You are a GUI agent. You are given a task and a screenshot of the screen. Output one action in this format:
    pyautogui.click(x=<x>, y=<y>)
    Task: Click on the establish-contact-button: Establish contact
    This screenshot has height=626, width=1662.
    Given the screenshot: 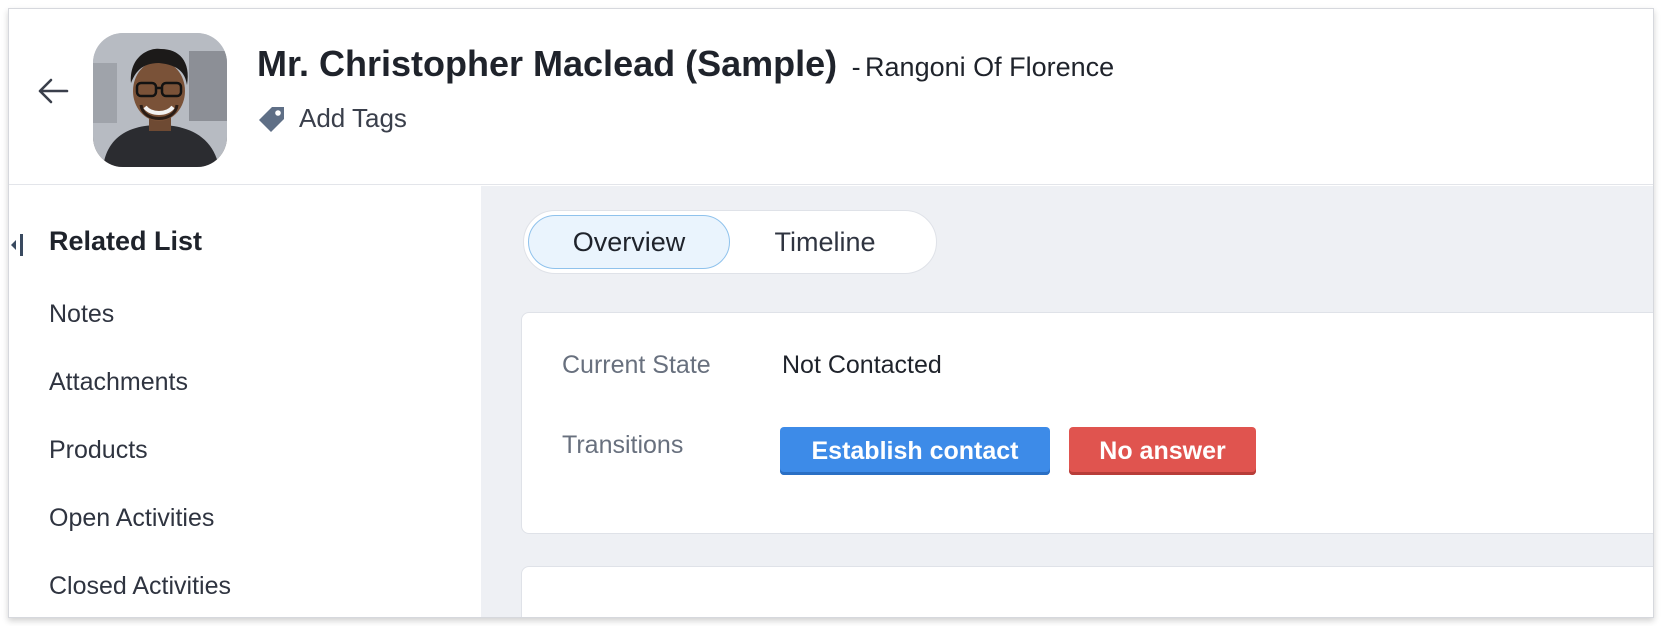 What is the action you would take?
    pyautogui.click(x=915, y=451)
    